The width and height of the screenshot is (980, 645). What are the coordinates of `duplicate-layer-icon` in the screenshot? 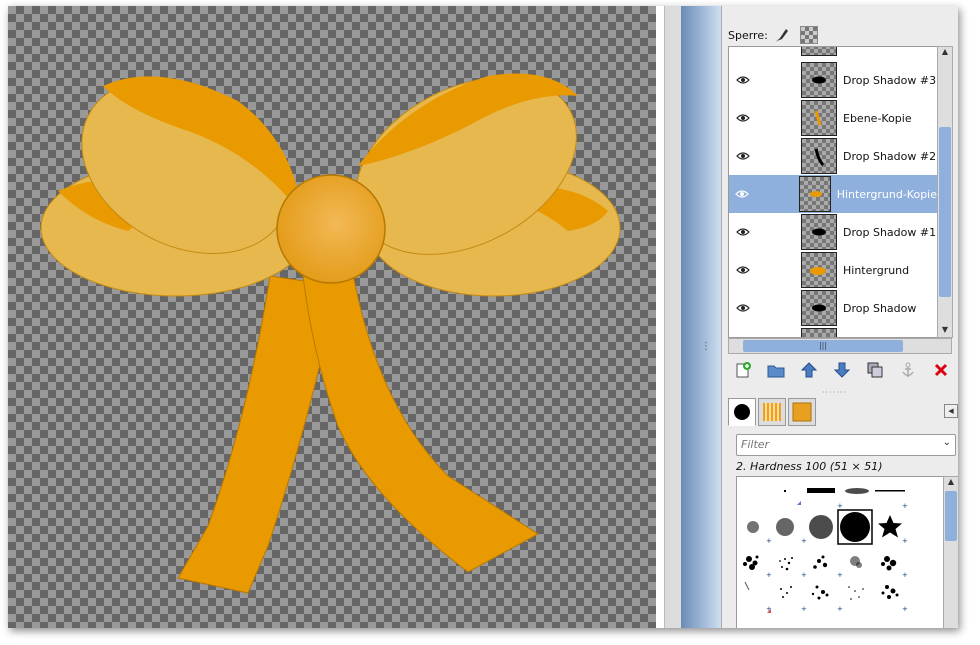 It's located at (875, 370).